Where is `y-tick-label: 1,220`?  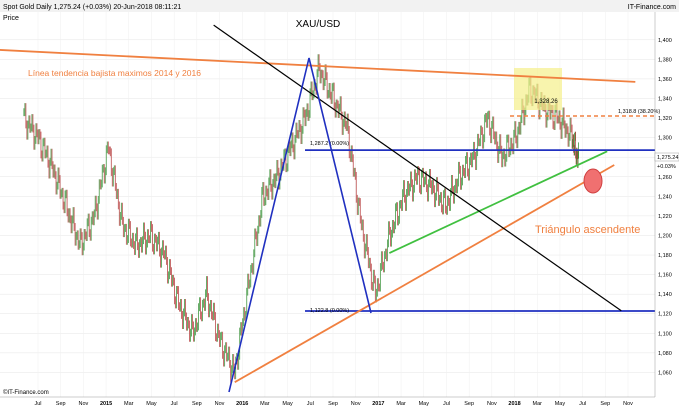
y-tick-label: 1,220 is located at coordinates (665, 217).